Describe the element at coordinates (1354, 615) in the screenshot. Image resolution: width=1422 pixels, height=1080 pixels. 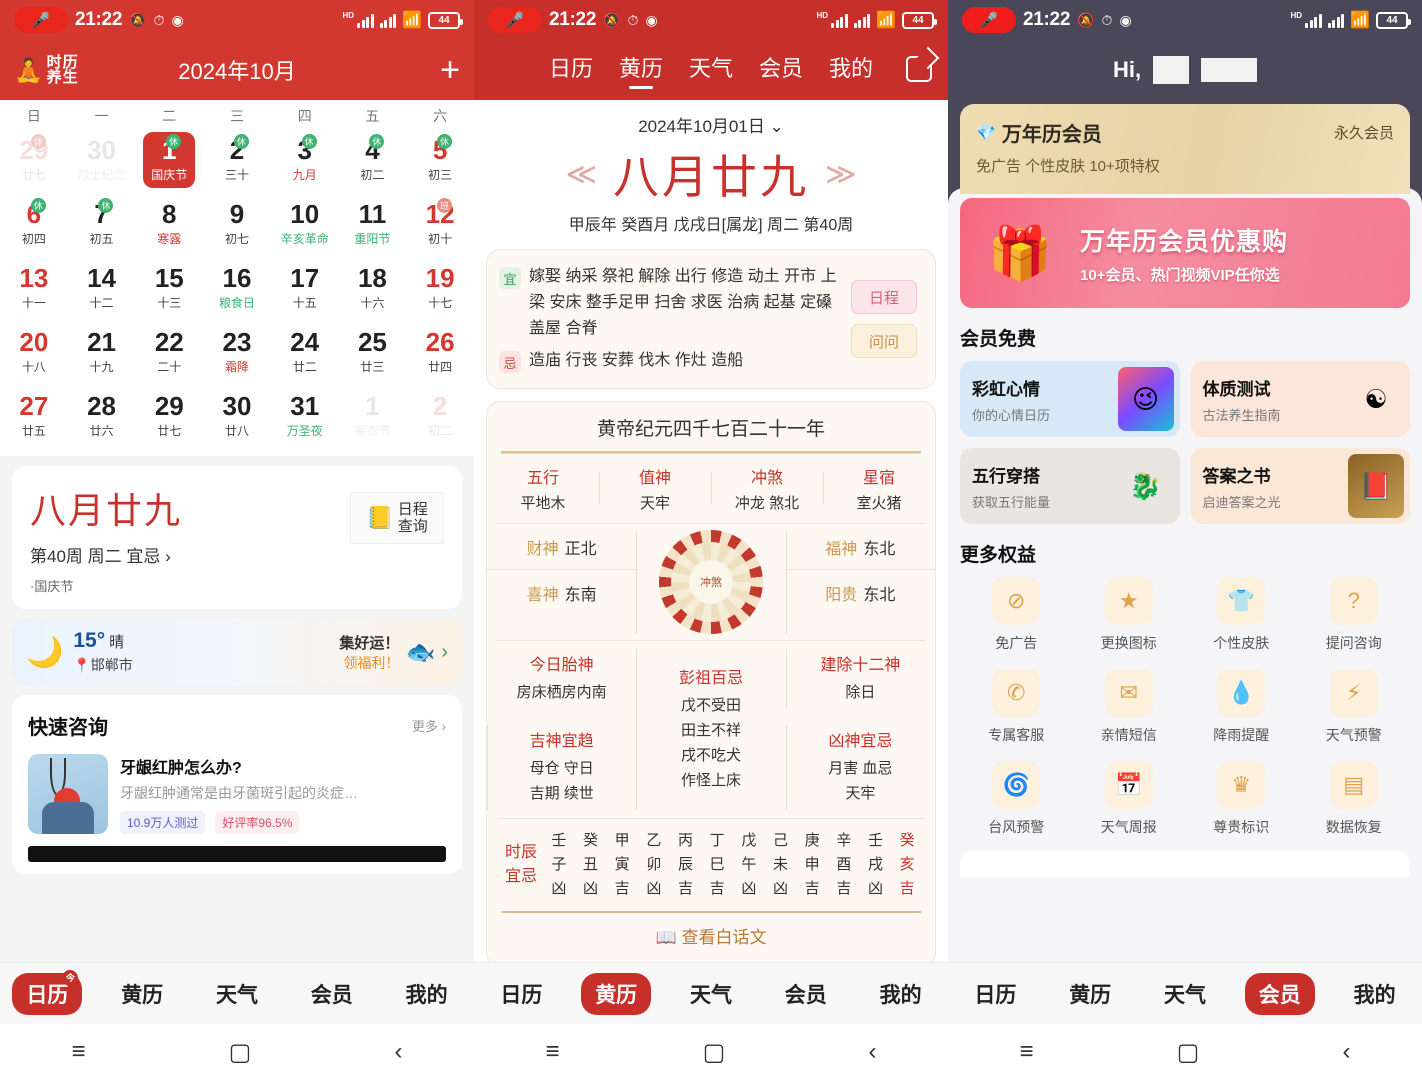
I see `right-item-提问咨询: ? 提问咨询` at that location.